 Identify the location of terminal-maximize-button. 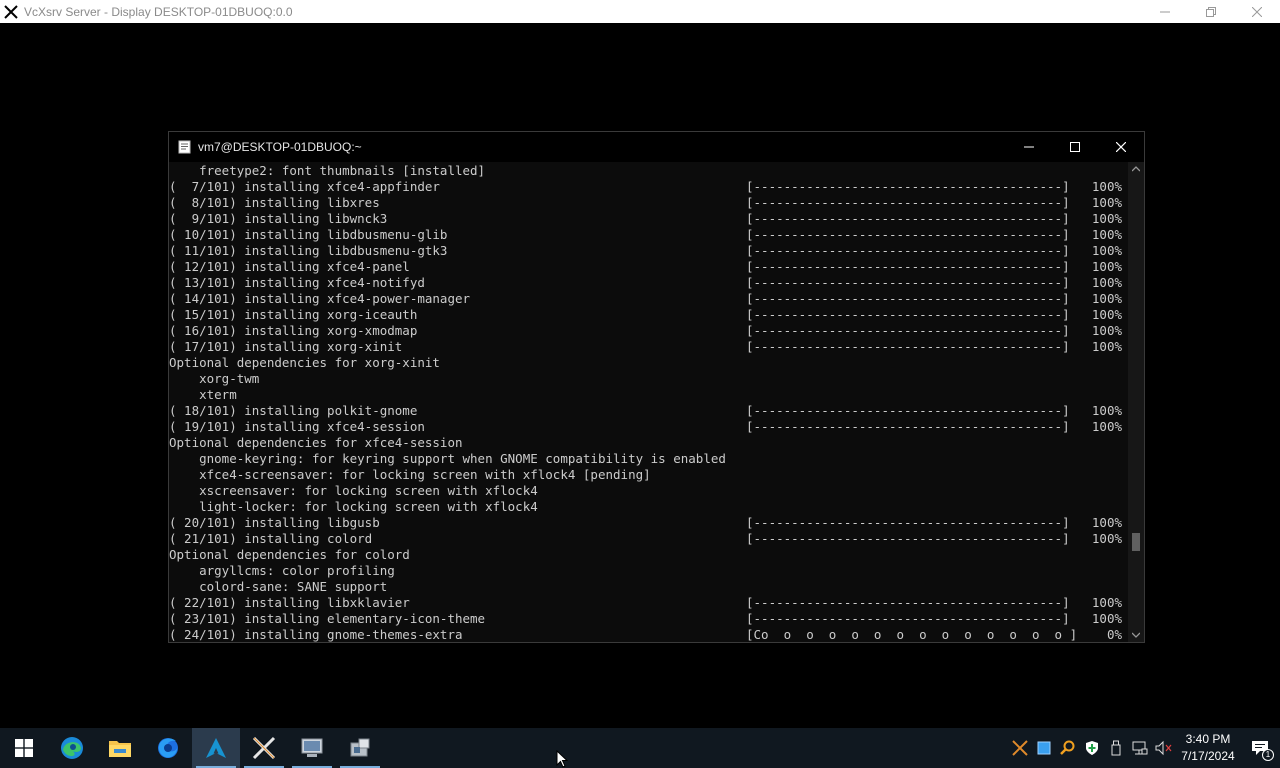
(1075, 147).